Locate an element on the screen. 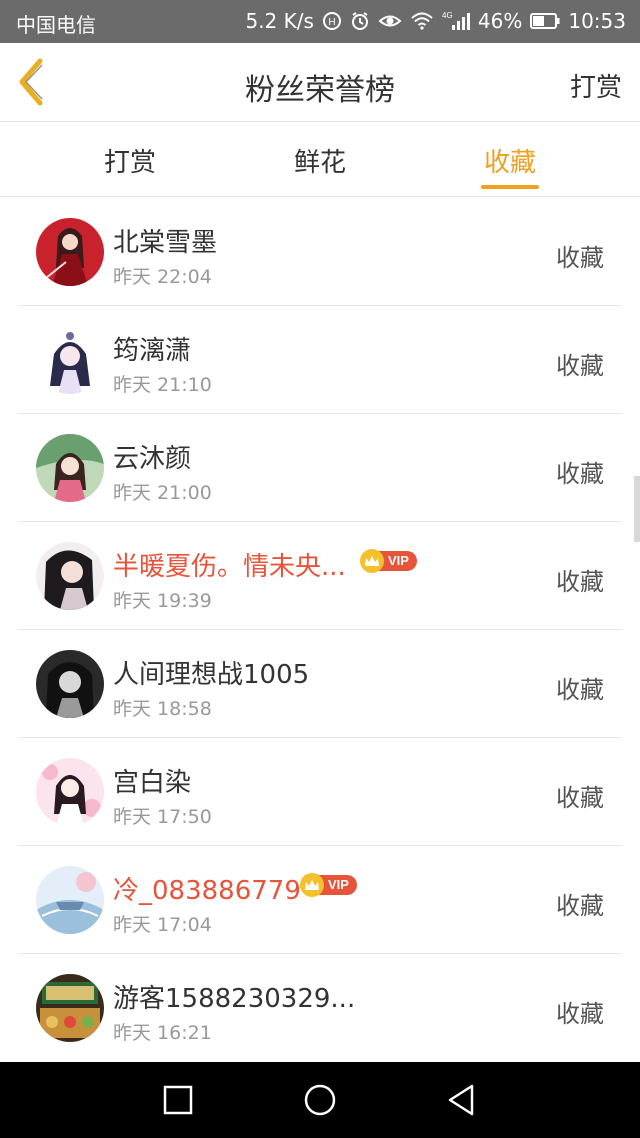  tab-flowers: 鲜花 is located at coordinates (320, 160).